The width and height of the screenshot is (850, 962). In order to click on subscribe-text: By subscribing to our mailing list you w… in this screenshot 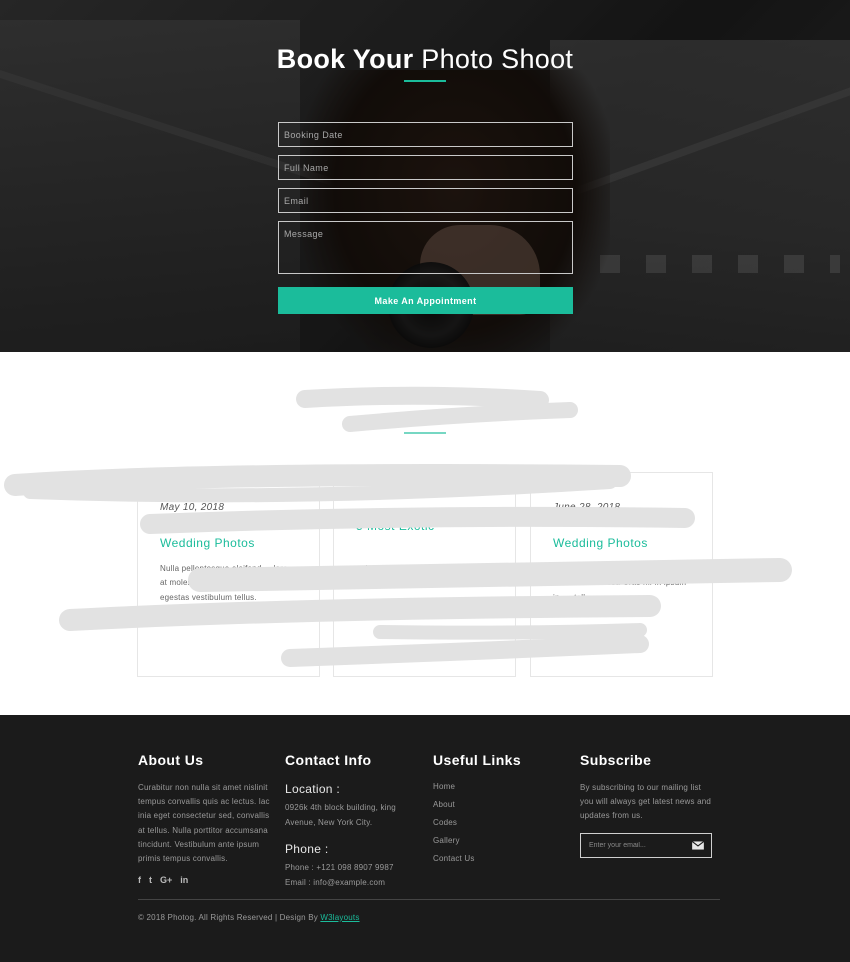, I will do `click(646, 802)`.